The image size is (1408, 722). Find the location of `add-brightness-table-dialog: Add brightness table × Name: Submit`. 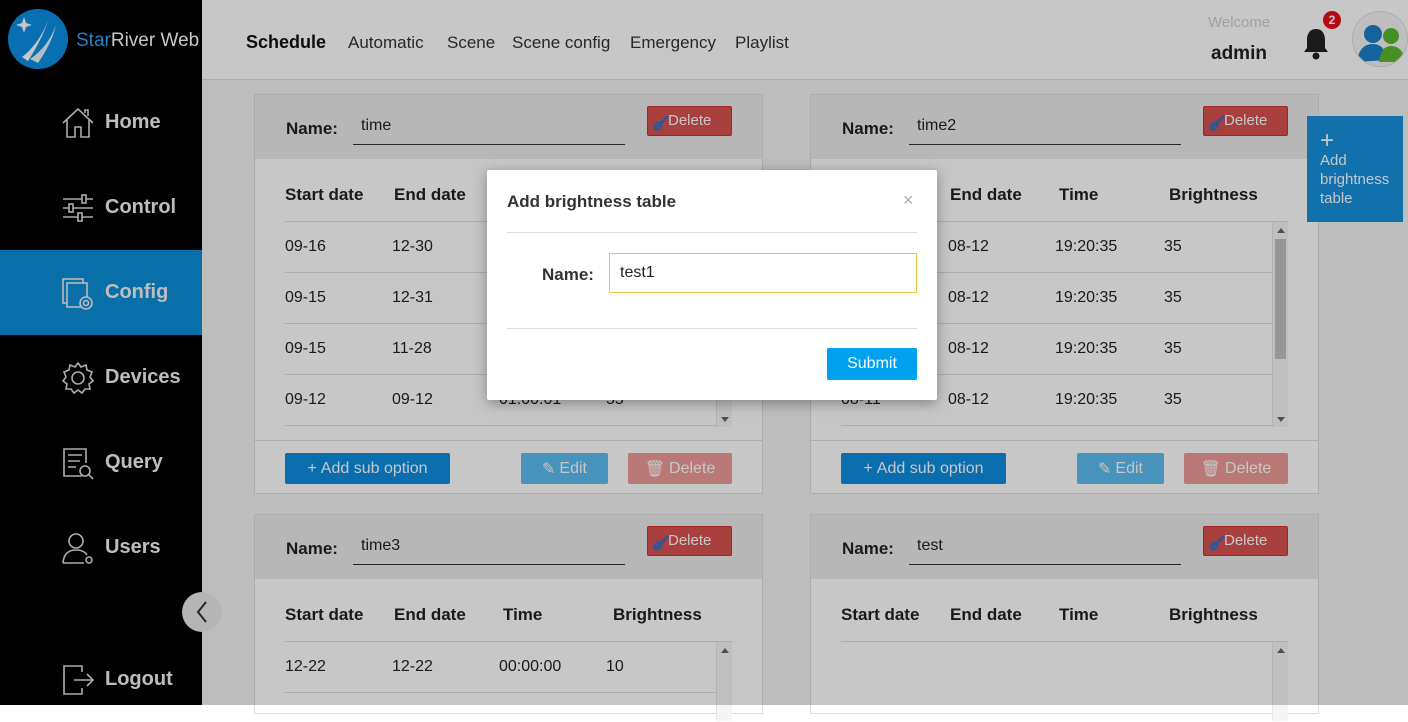

add-brightness-table-dialog: Add brightness table × Name: Submit is located at coordinates (712, 285).